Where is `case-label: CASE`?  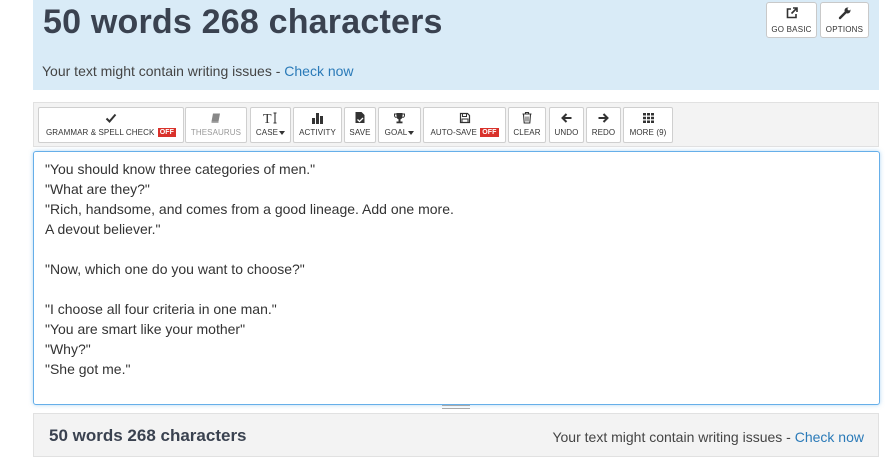
case-label: CASE is located at coordinates (267, 132).